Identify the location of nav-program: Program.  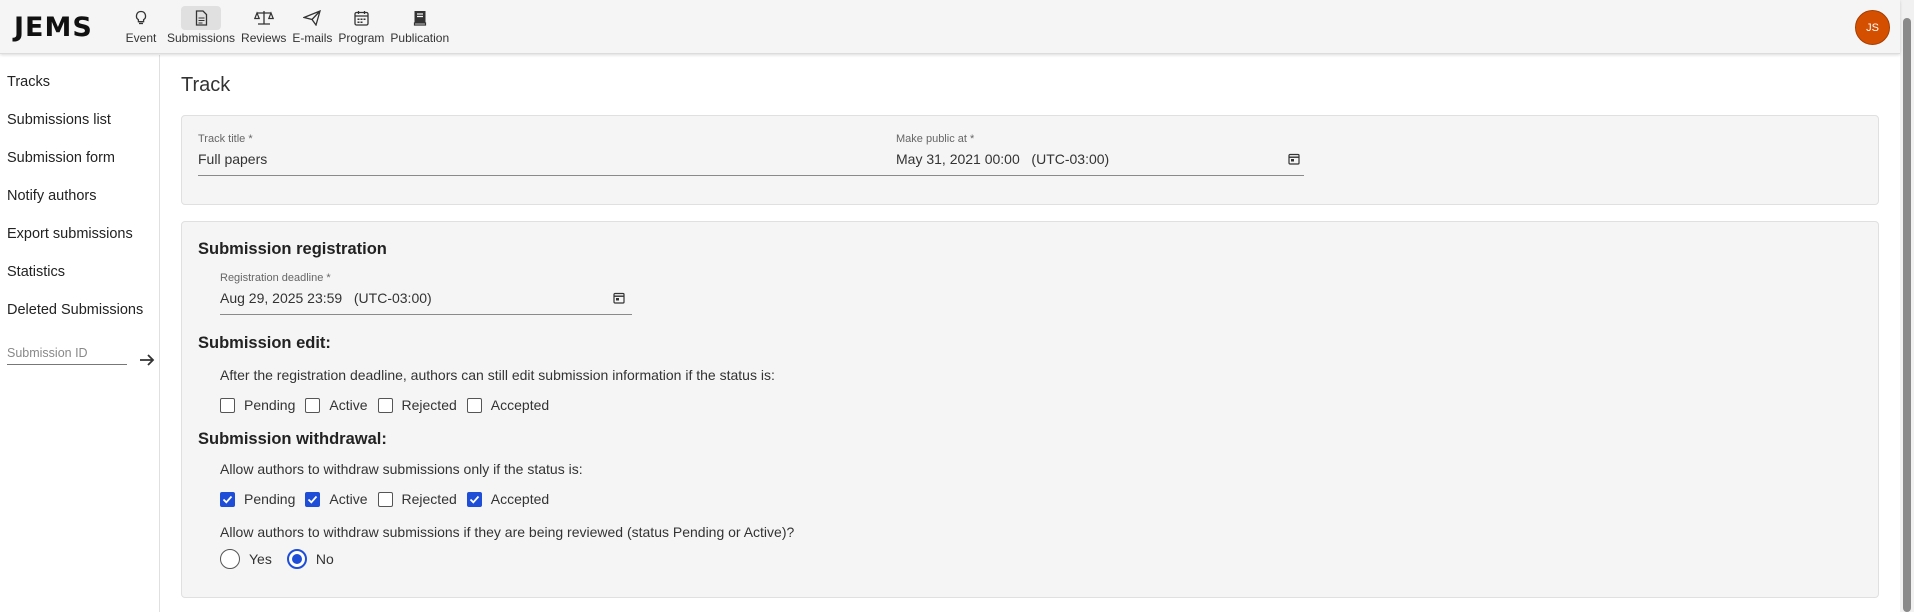
(361, 27).